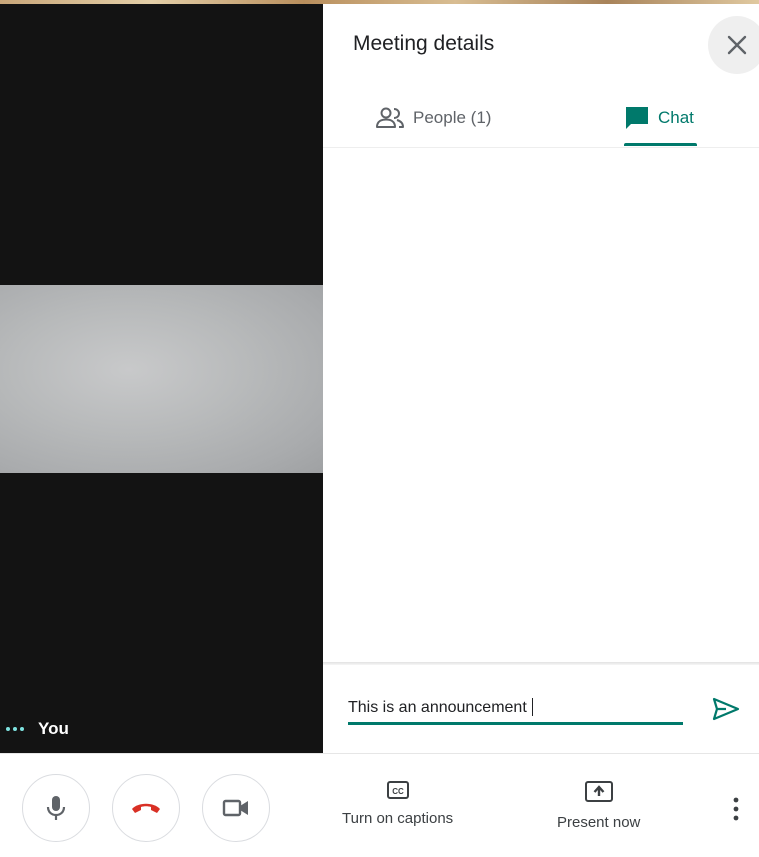  I want to click on leave-call-button, so click(146, 808).